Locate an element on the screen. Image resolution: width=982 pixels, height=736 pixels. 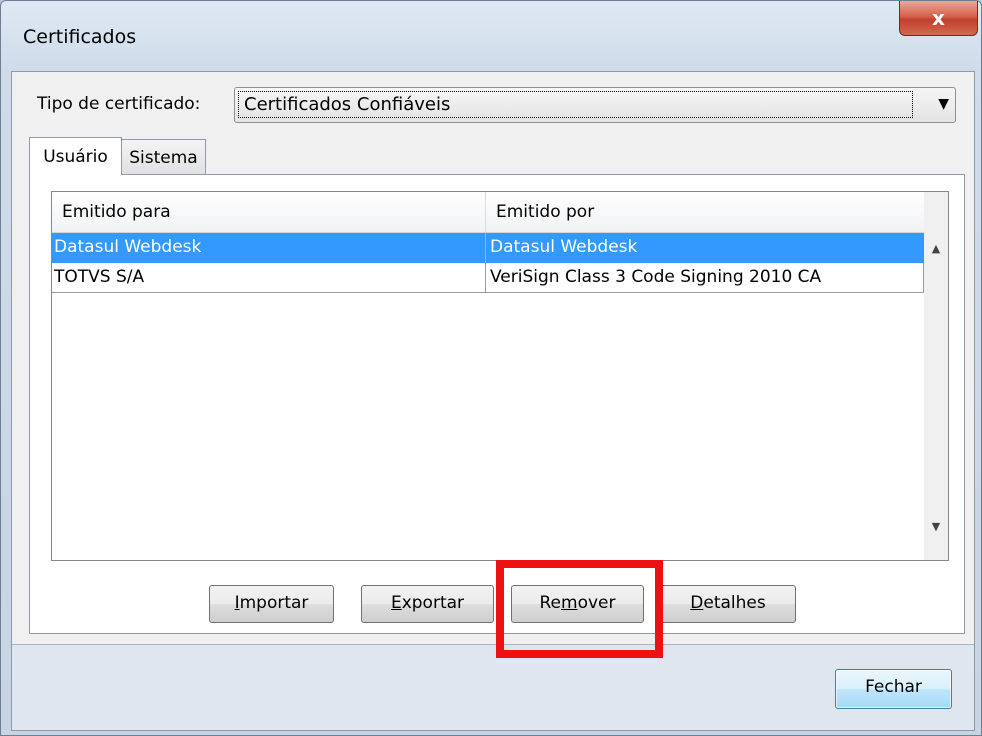
exportar-mnemonic: E is located at coordinates (396, 603).